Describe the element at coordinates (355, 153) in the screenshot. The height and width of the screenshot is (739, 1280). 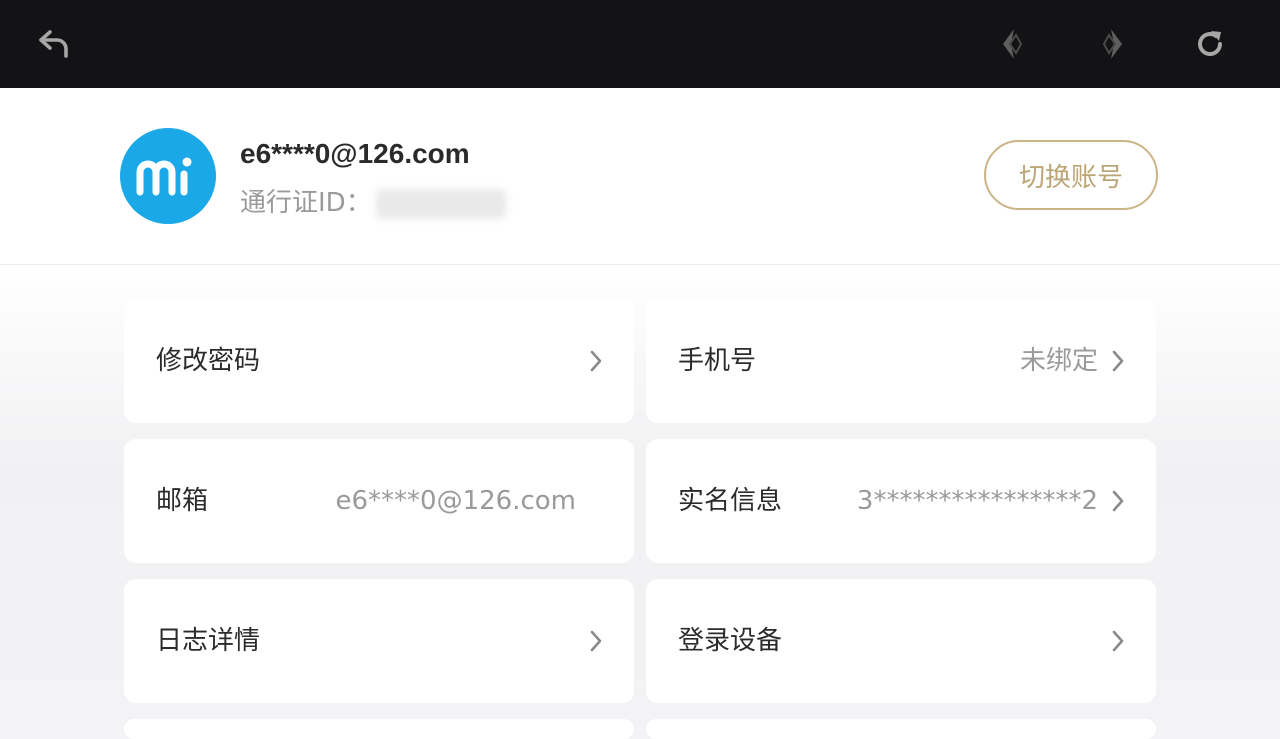
I see `account-email: e6****0@126.com` at that location.